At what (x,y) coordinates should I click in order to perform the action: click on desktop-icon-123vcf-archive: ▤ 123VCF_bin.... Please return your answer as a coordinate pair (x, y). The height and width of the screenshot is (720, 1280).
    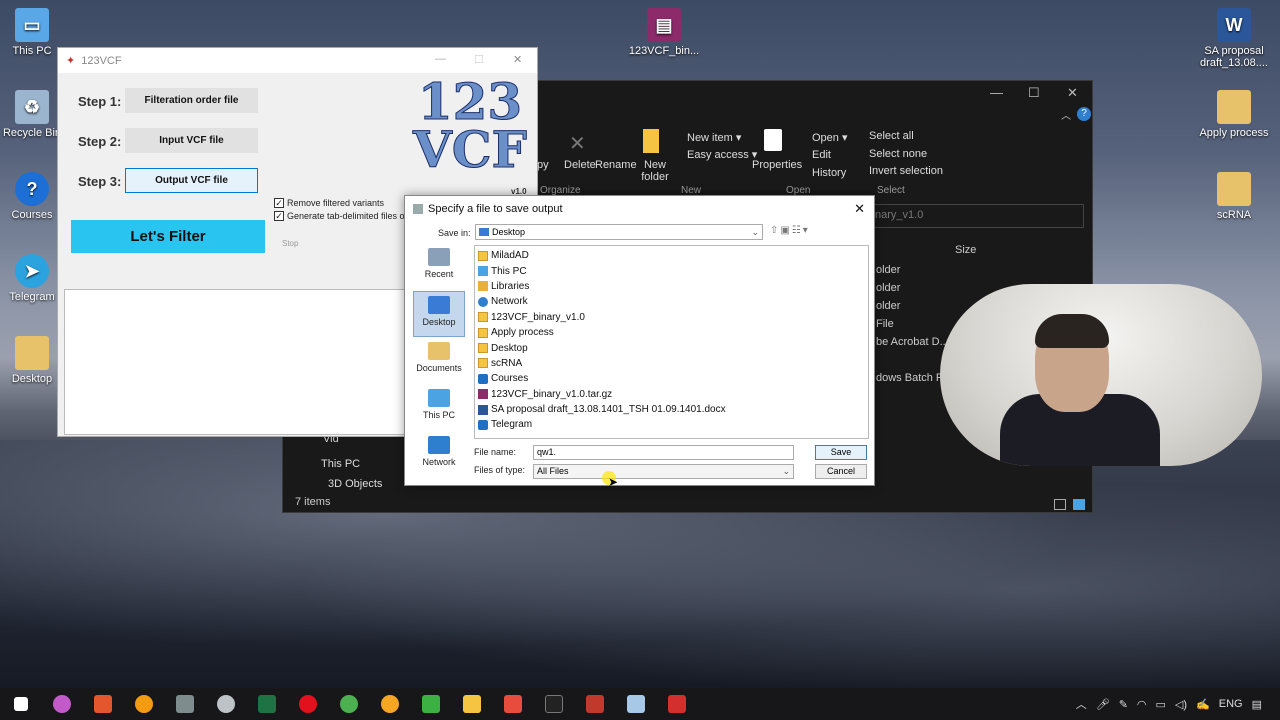
    Looking at the image, I should click on (664, 32).